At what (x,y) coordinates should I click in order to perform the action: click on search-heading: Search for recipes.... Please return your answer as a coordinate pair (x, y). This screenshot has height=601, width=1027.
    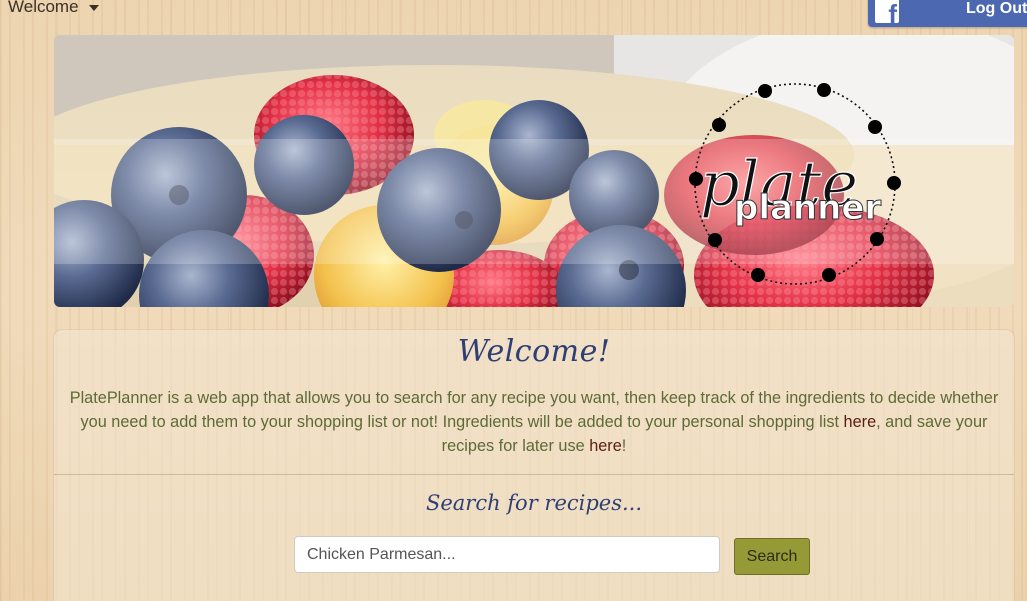
    Looking at the image, I should click on (534, 503).